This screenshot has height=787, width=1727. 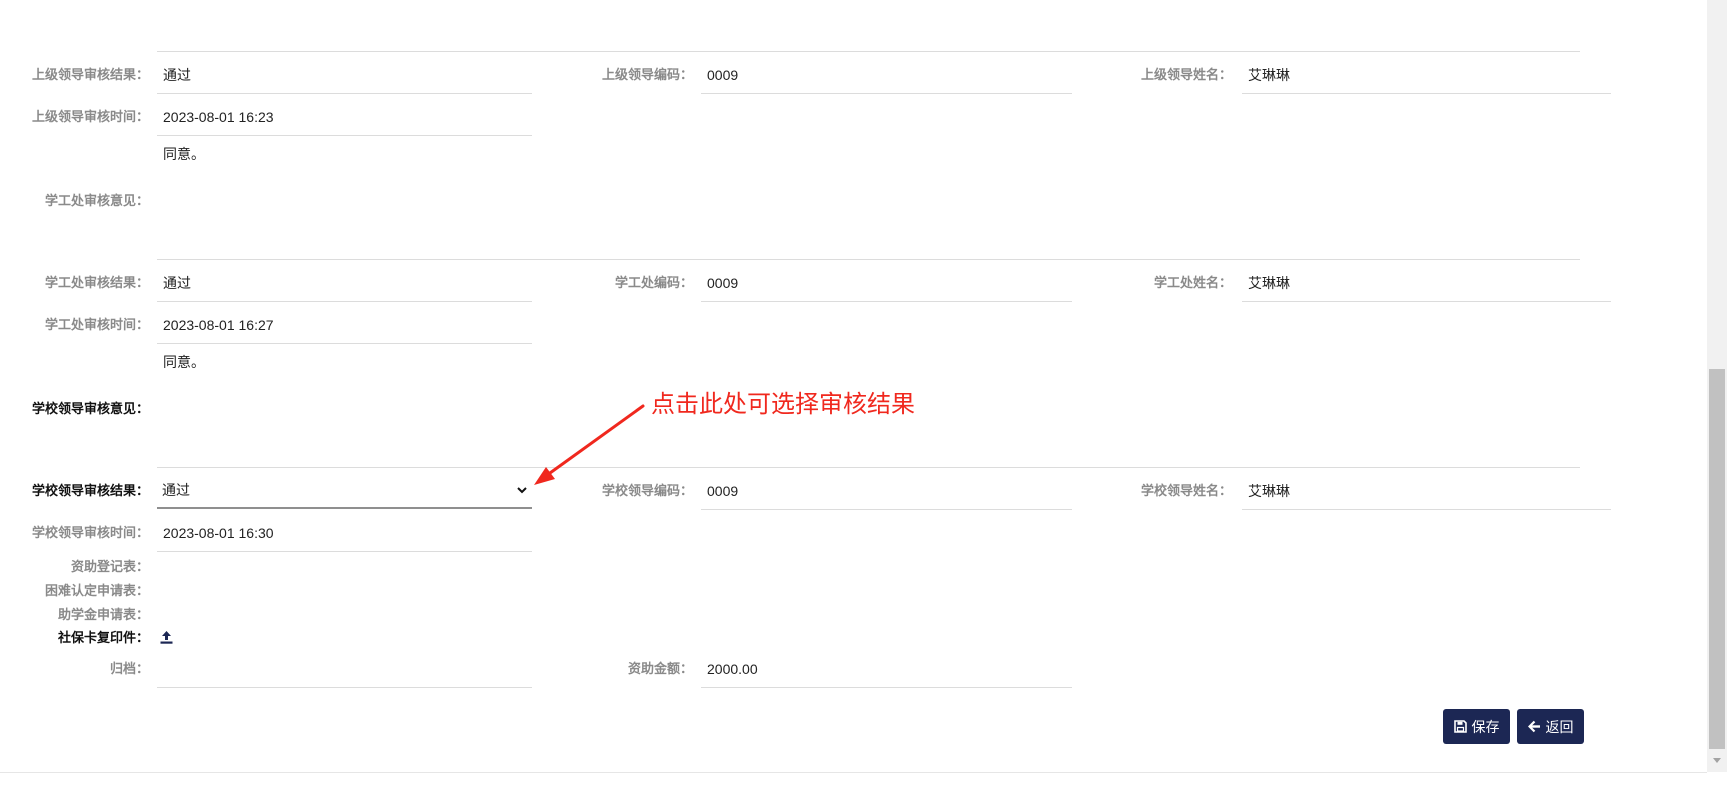 I want to click on superior-code-label: 上级领导编码：, so click(x=647, y=74).